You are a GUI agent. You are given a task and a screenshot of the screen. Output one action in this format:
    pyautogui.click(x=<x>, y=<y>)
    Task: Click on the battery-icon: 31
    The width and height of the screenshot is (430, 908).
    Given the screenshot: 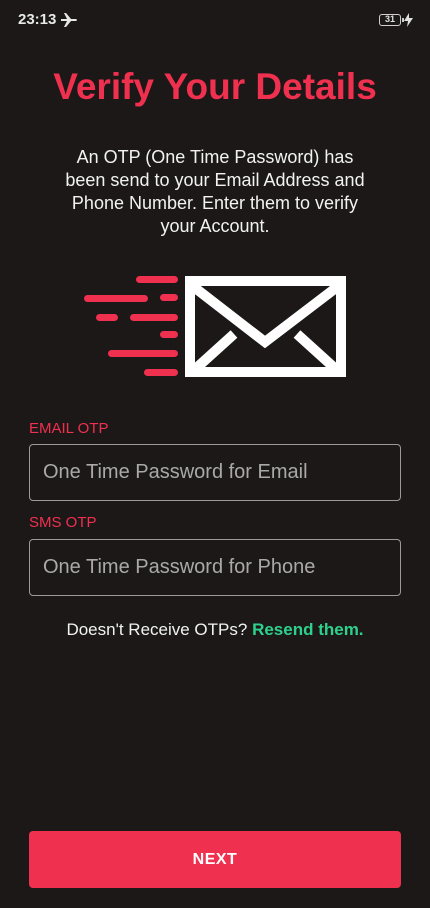 What is the action you would take?
    pyautogui.click(x=391, y=20)
    